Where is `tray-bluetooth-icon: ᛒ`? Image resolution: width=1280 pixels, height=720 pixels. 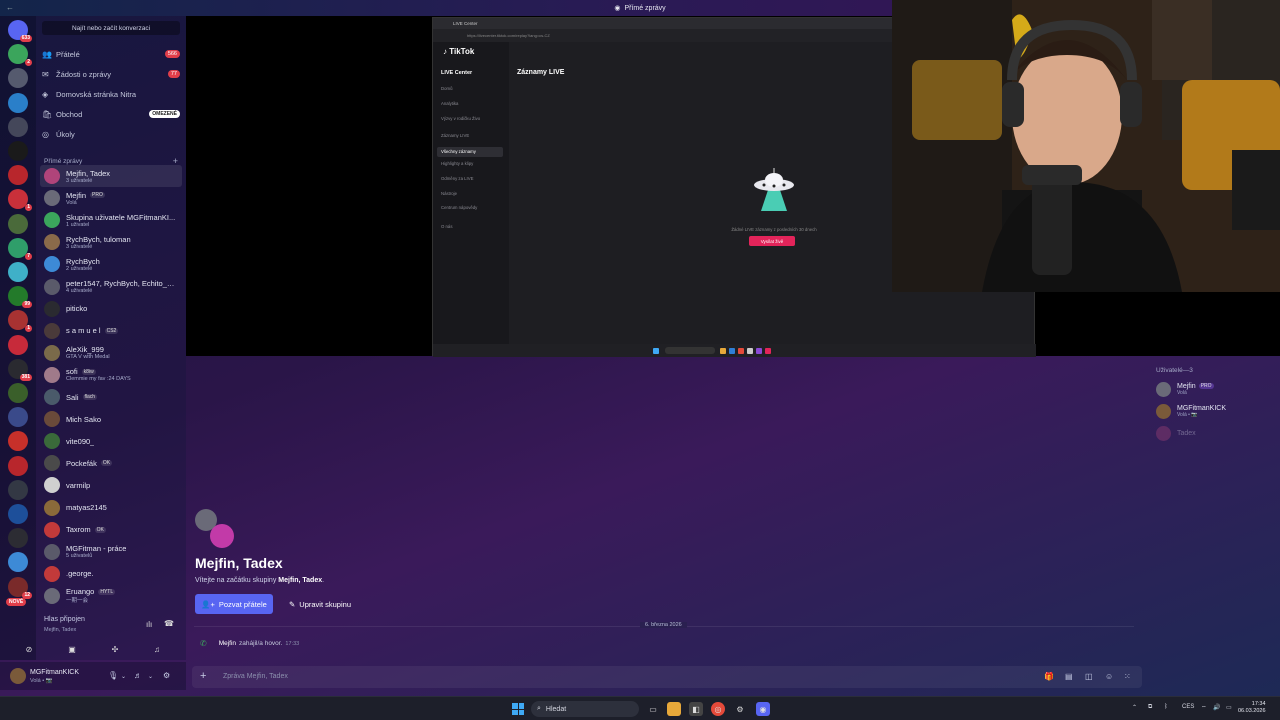
tray-bluetooth-icon: ᛒ is located at coordinates (1166, 707).